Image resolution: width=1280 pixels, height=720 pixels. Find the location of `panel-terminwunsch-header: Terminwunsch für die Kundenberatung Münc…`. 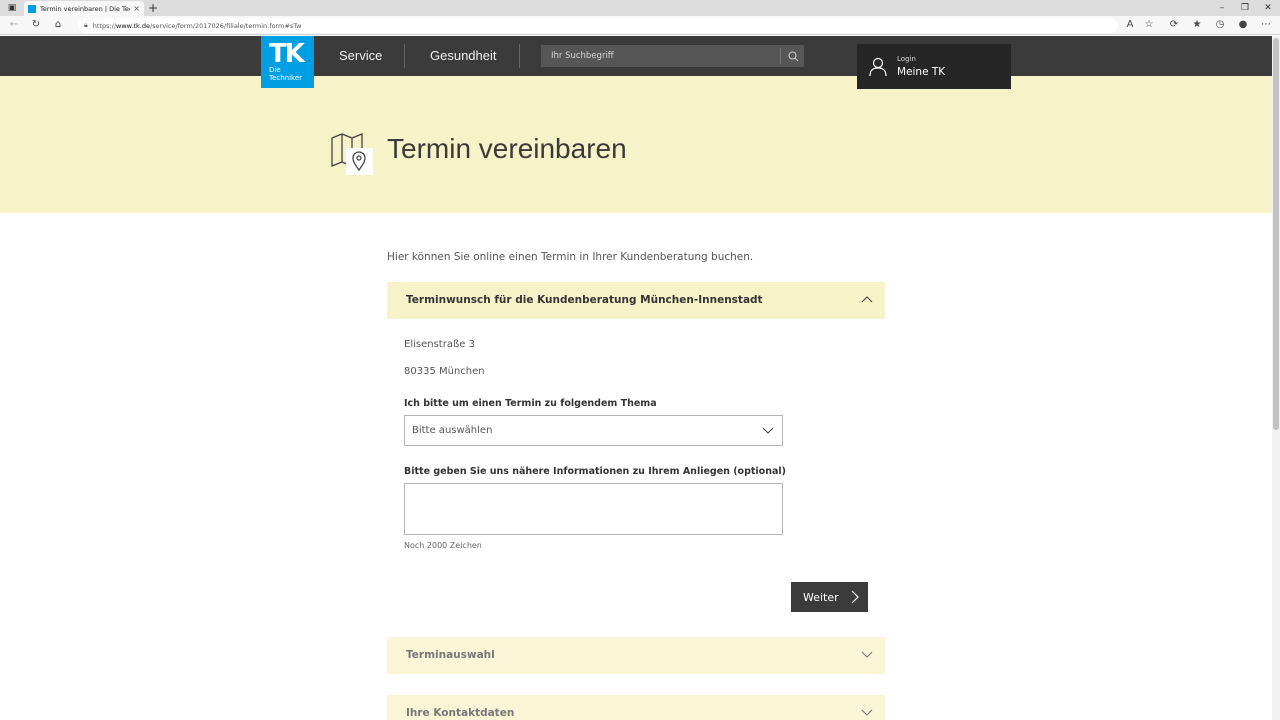

panel-terminwunsch-header: Terminwunsch für die Kundenberatung Münc… is located at coordinates (636, 300).